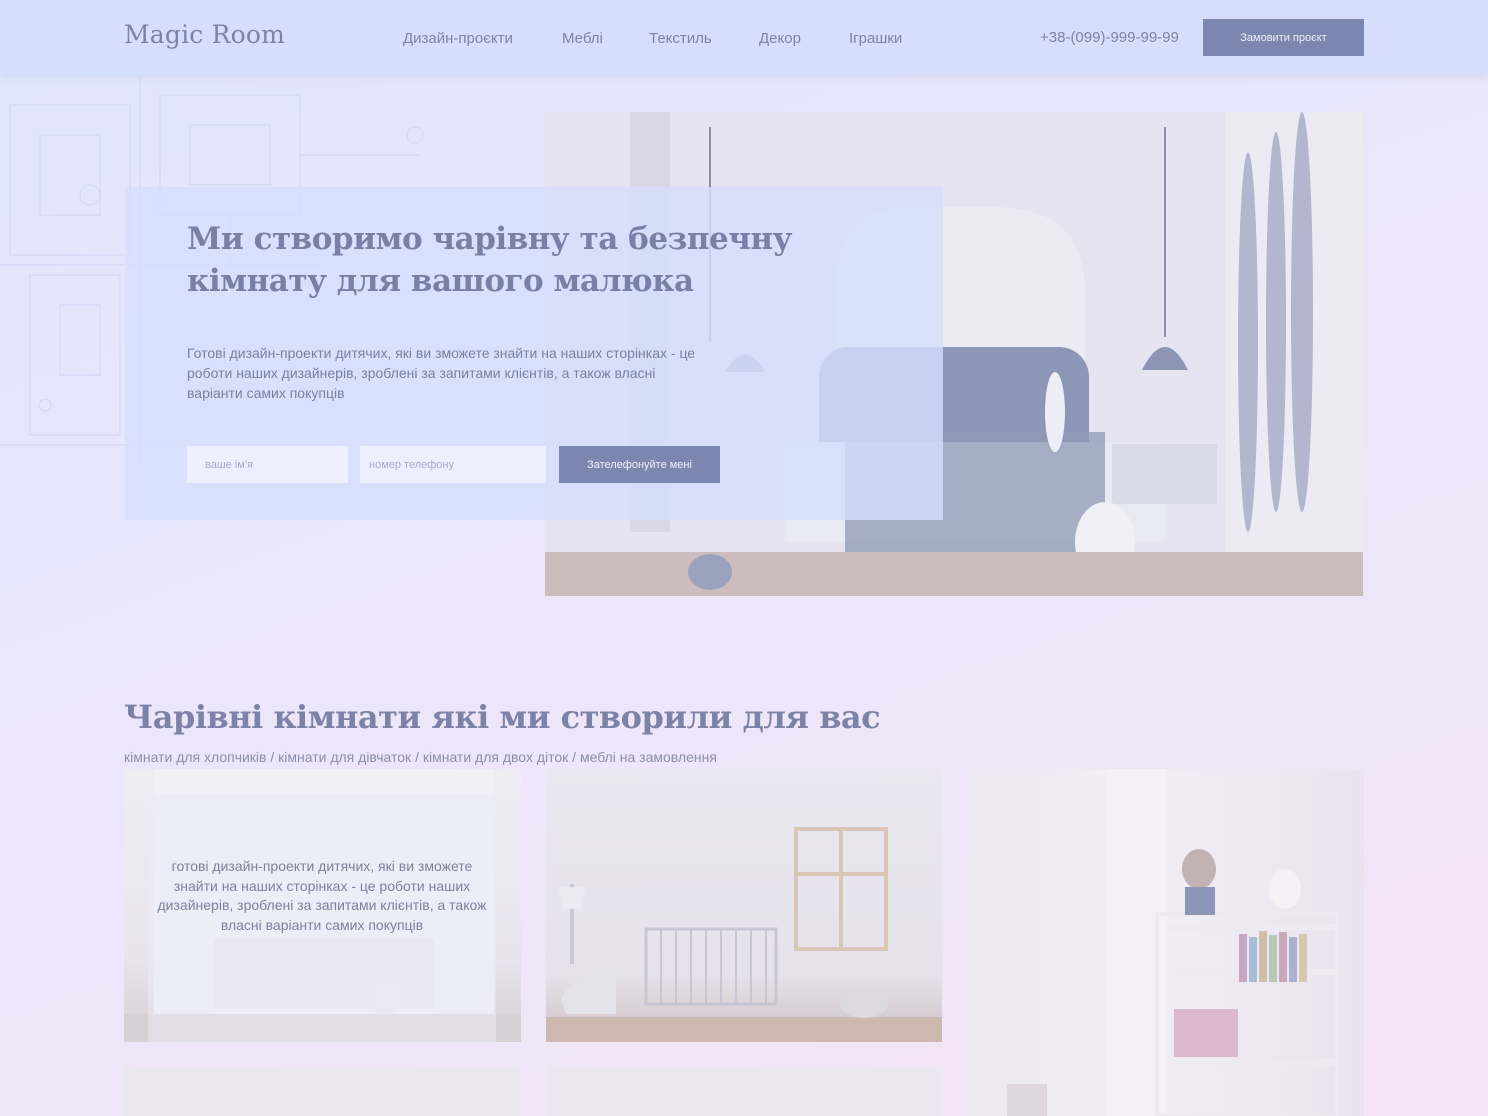 This screenshot has width=1488, height=1116. What do you see at coordinates (680, 38) in the screenshot?
I see `nav-item-textile: Текстиль` at bounding box center [680, 38].